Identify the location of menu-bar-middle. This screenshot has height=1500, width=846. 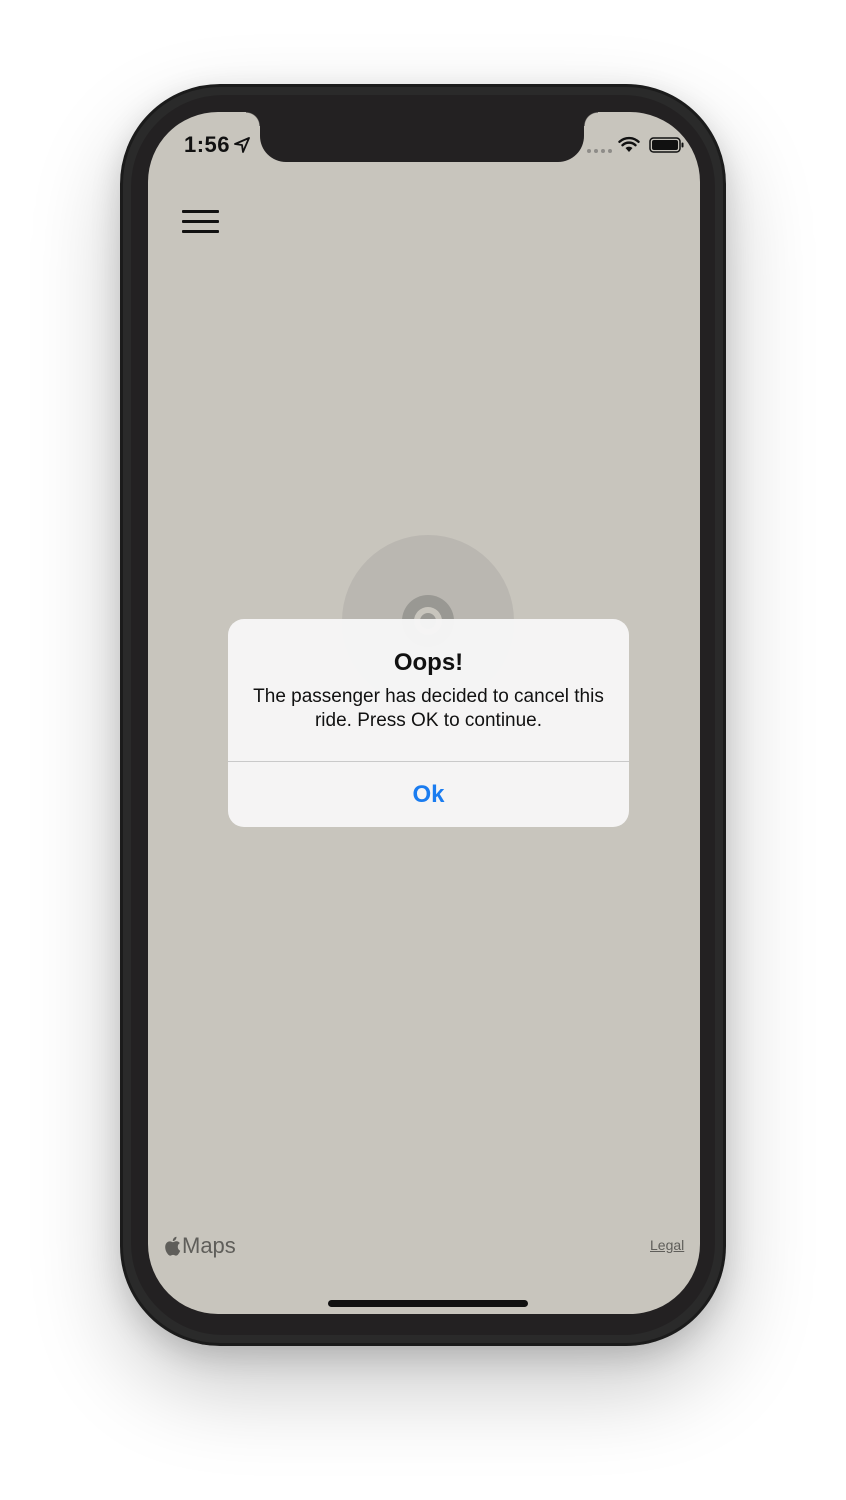
(200, 221).